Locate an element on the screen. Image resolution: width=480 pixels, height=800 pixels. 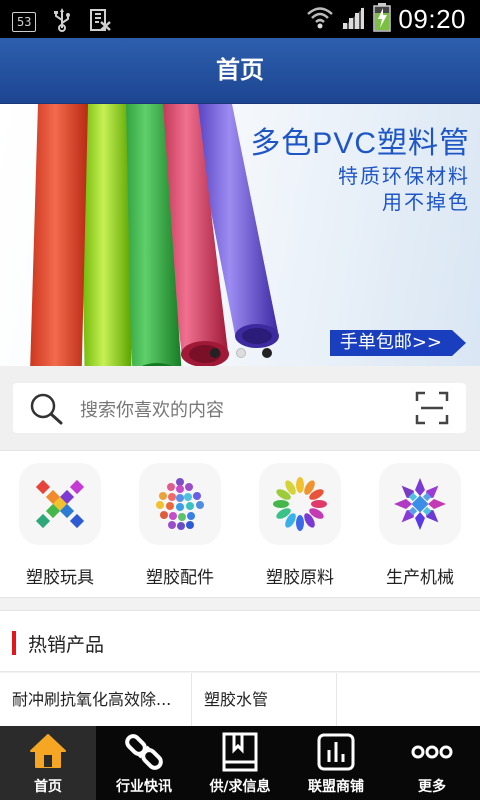
category-label: 生产机械 is located at coordinates (420, 578).